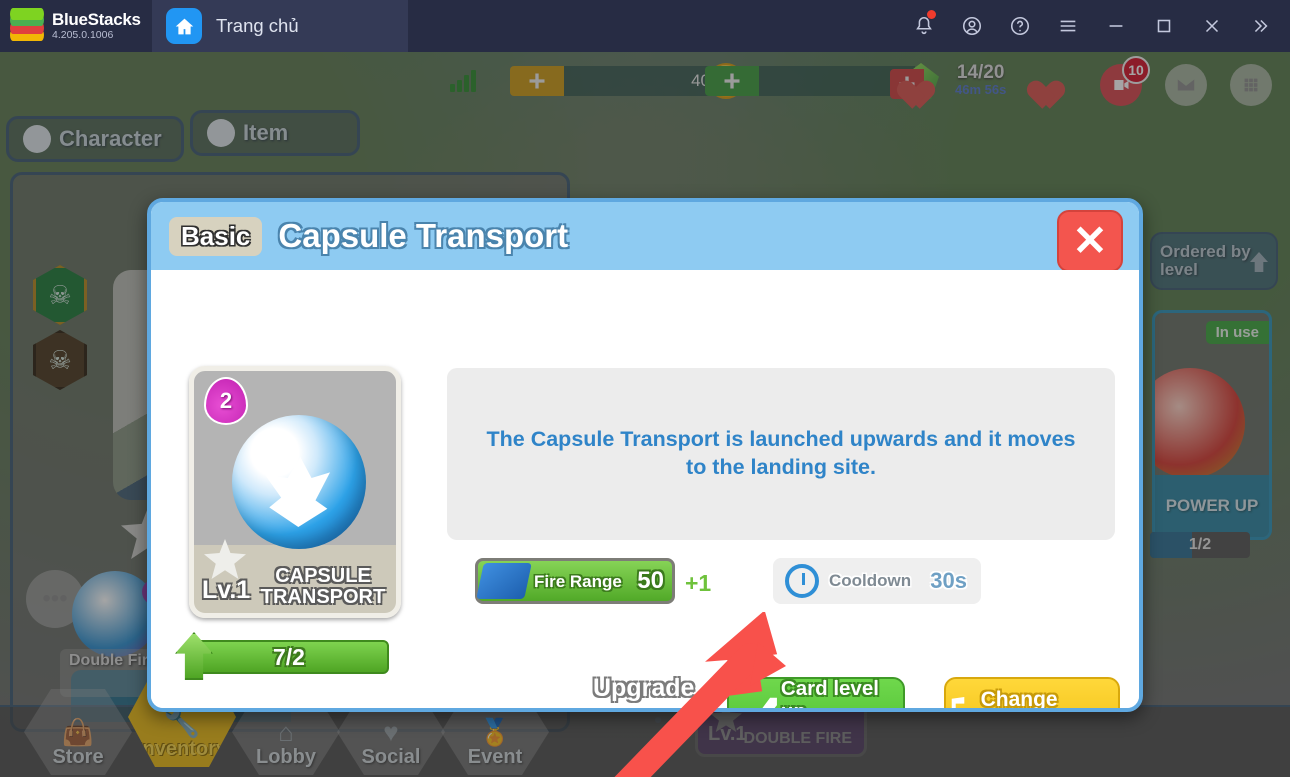 This screenshot has height=777, width=1290. I want to click on upgrade-cost-group: Upgrade +4, so click(644, 693).